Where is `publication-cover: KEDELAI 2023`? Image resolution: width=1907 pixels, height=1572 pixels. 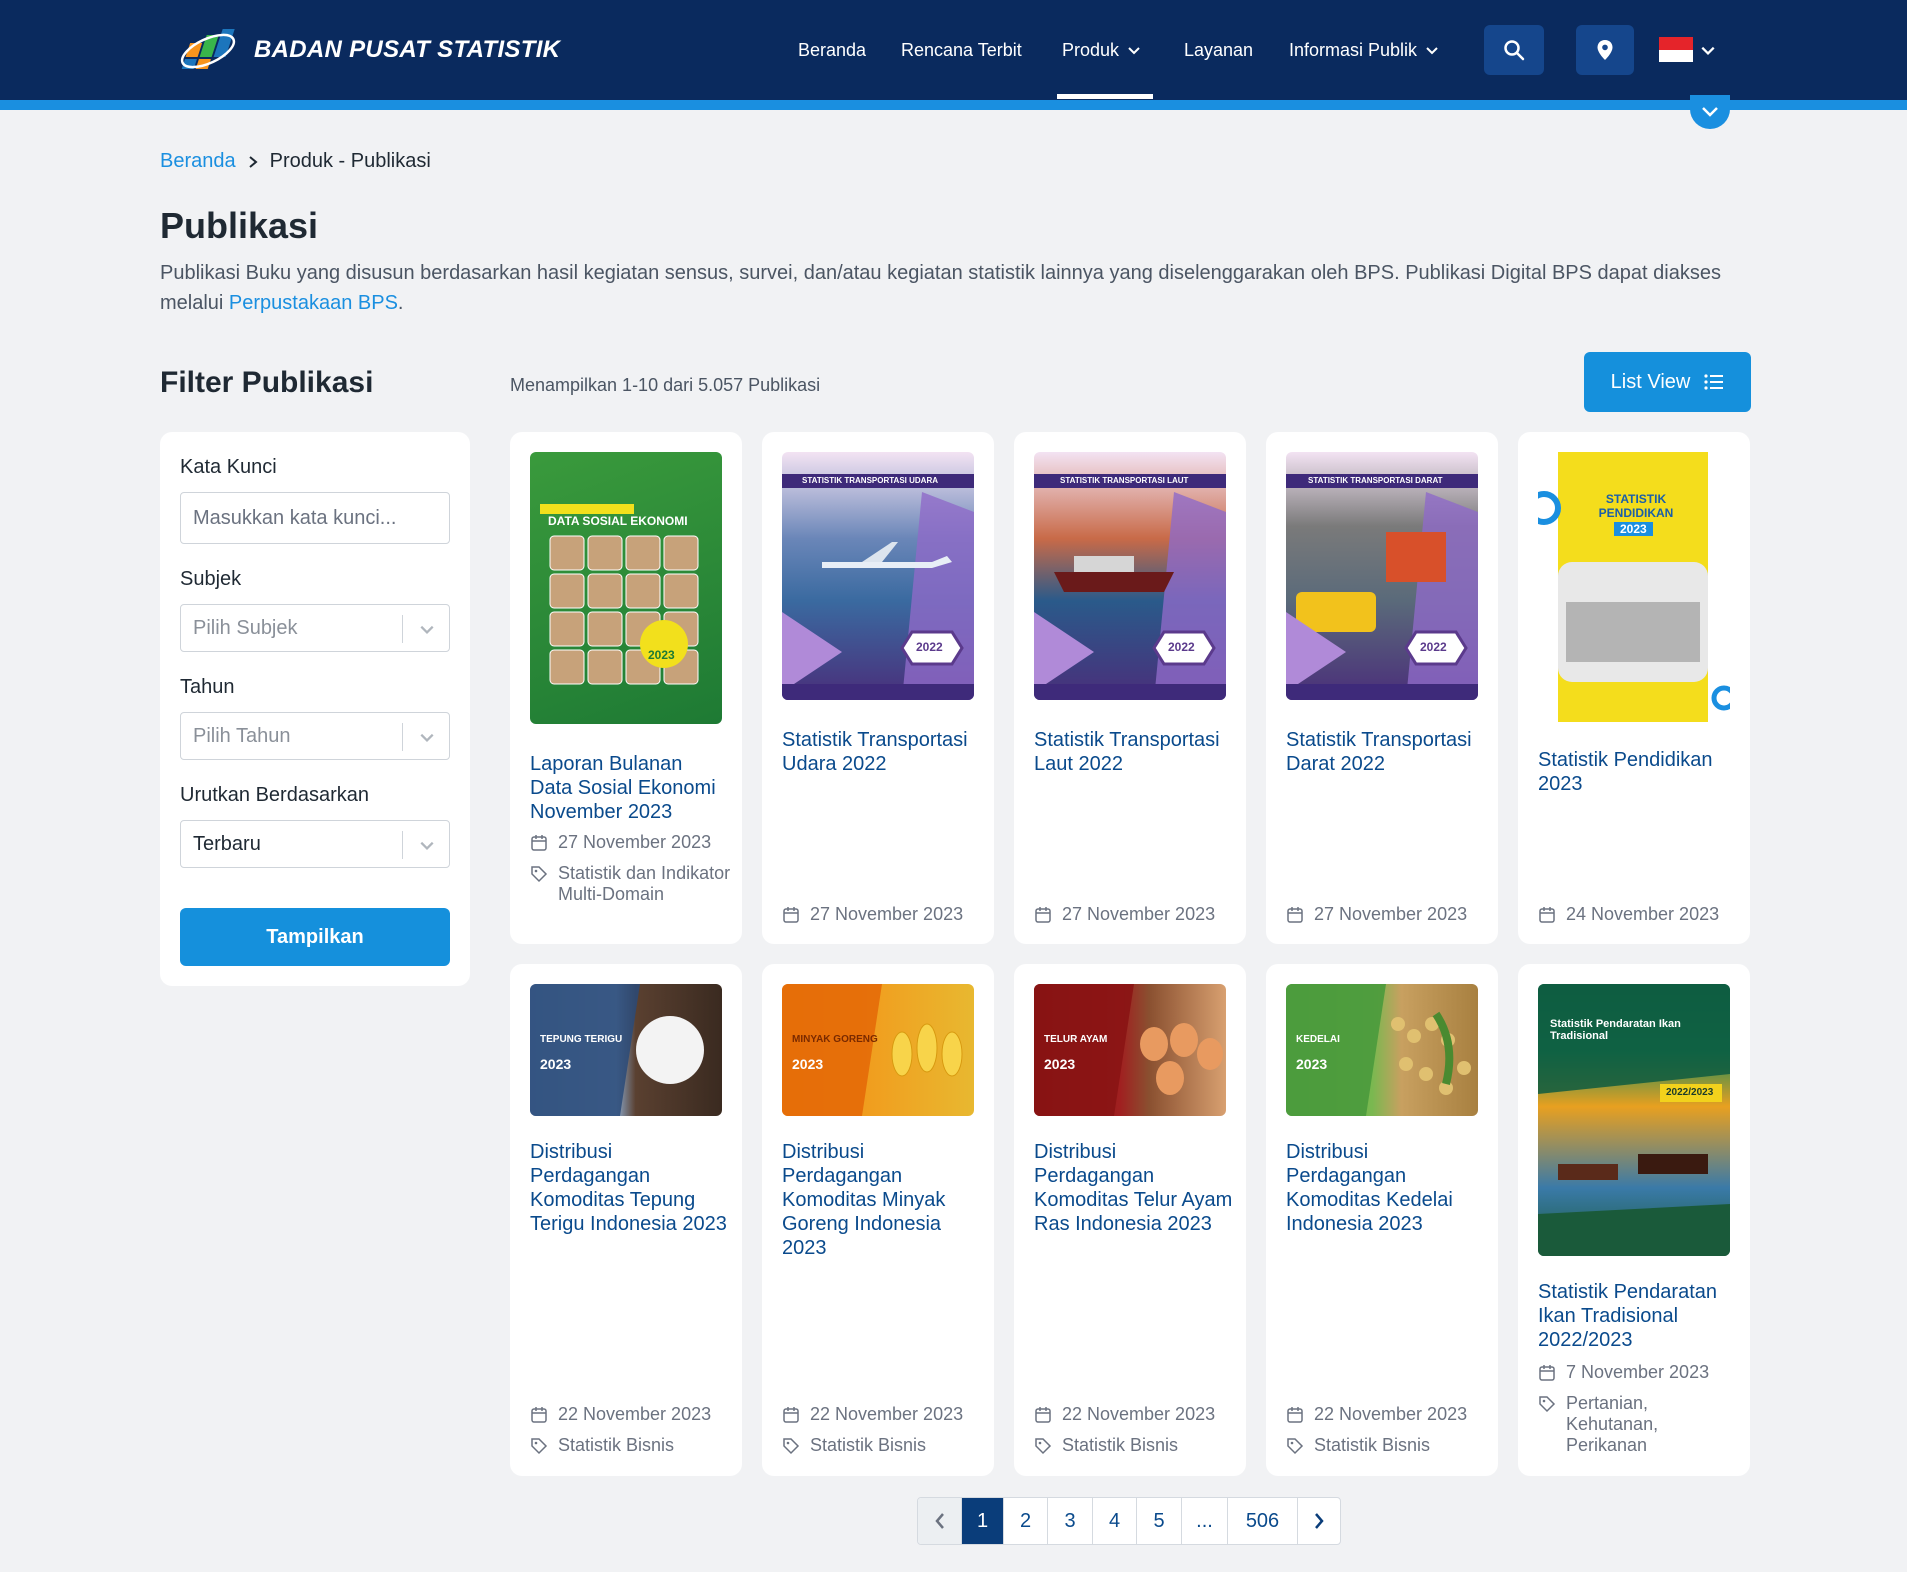
publication-cover: KEDELAI 2023 is located at coordinates (1382, 1050).